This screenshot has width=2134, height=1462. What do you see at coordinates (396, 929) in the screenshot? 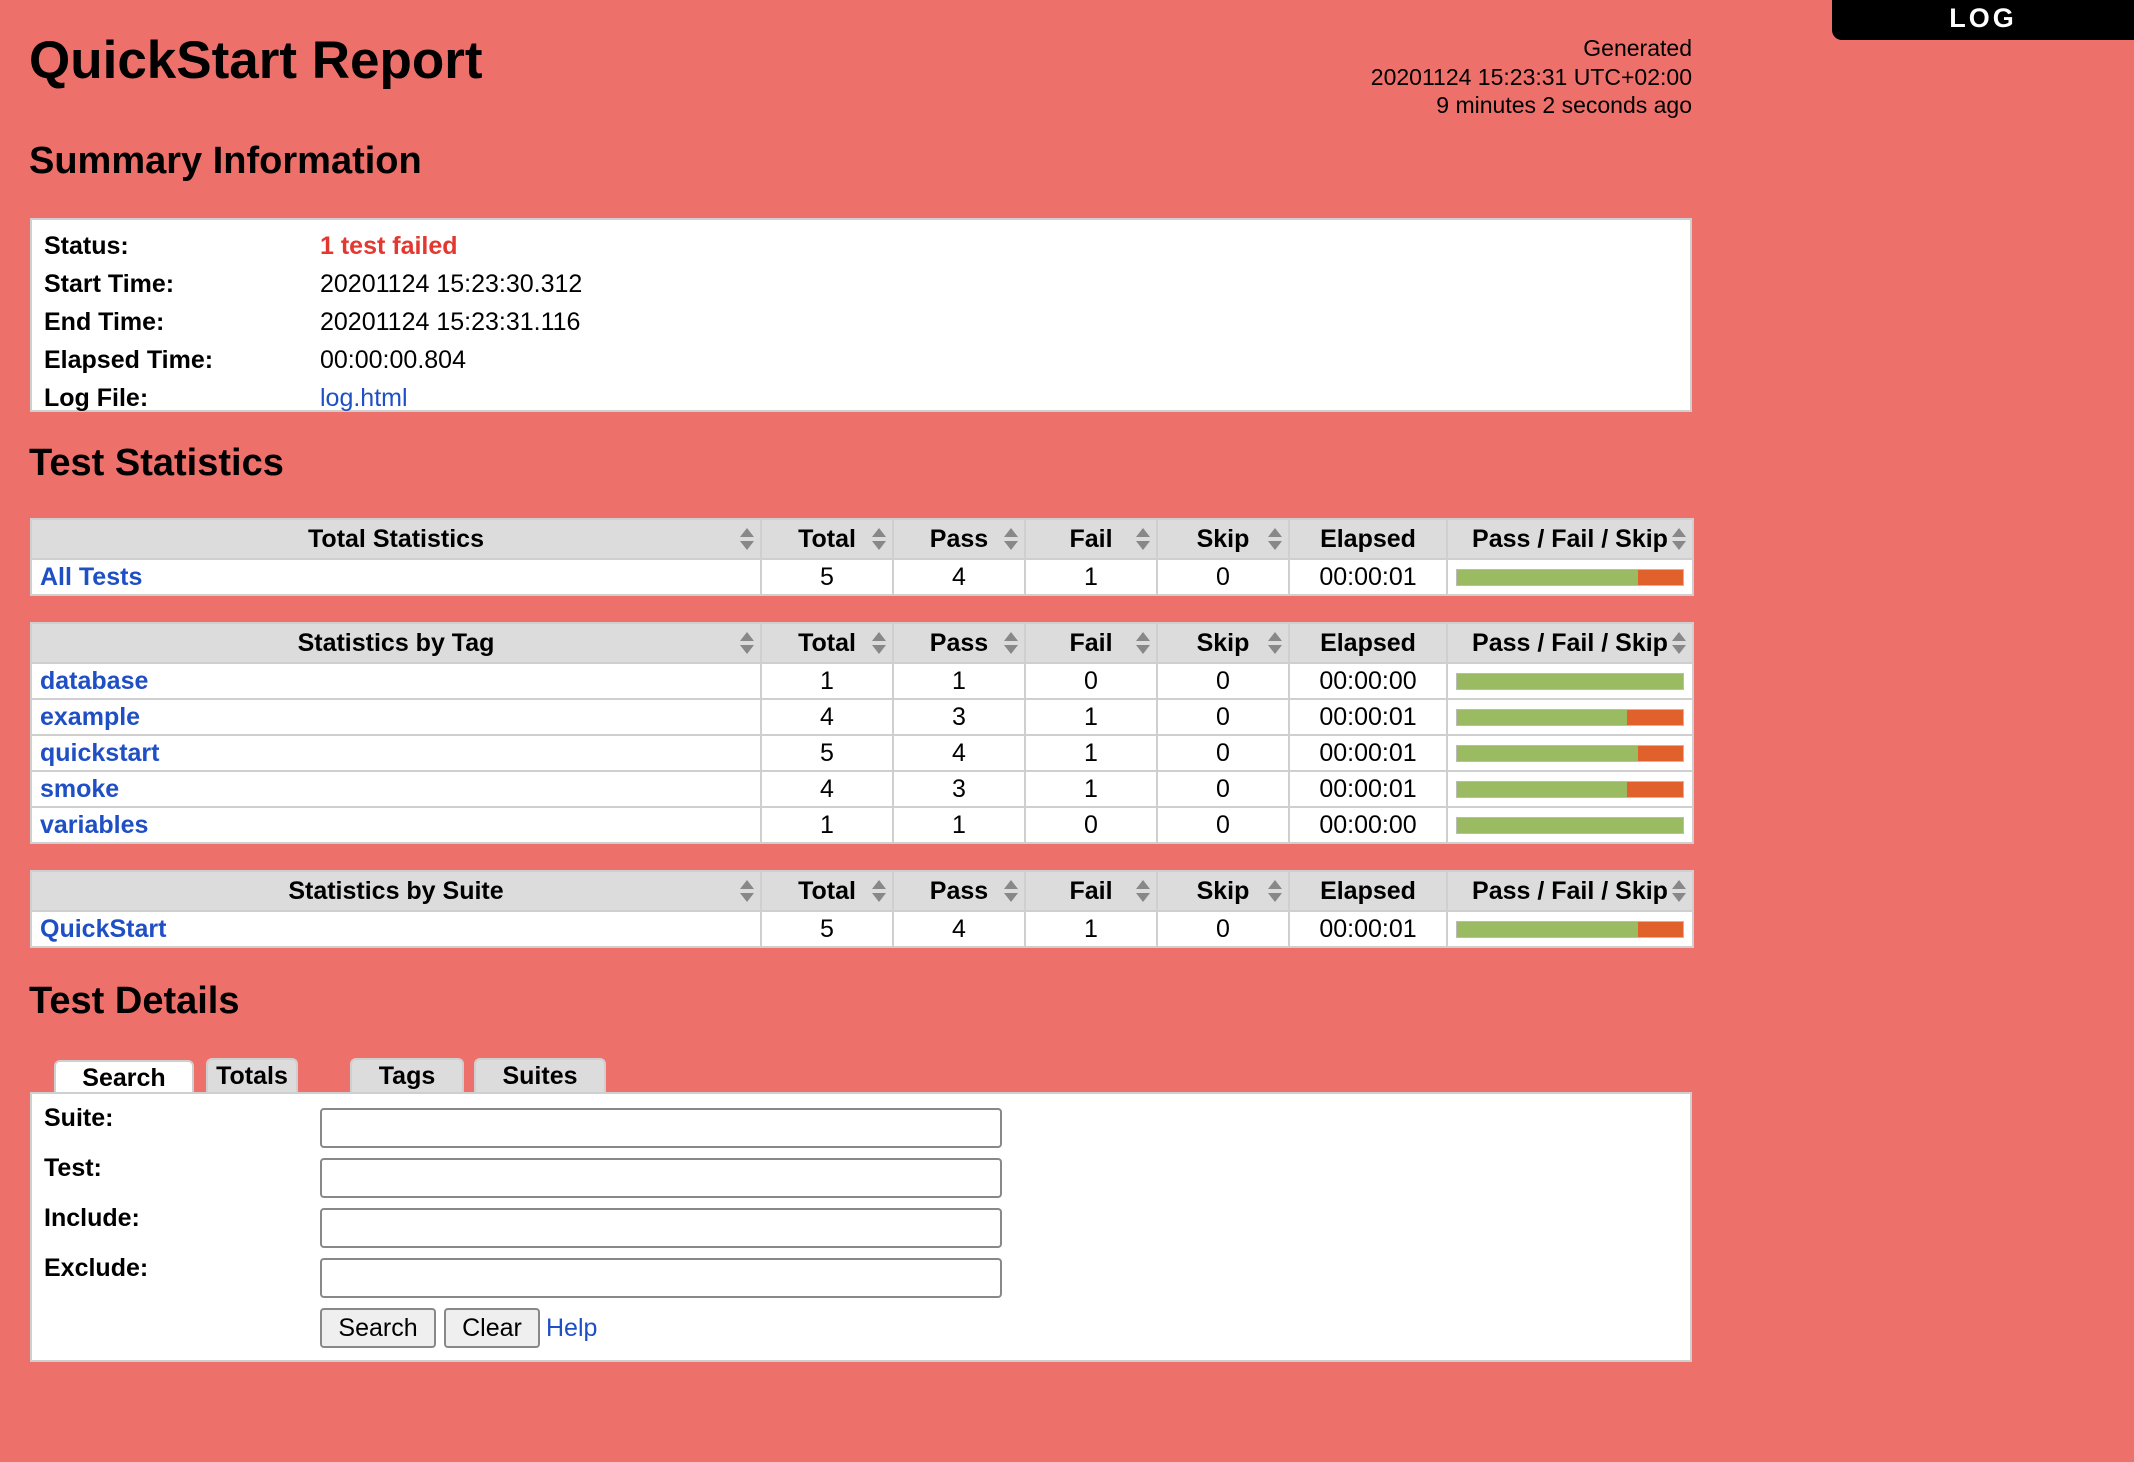
I see `stat-name-cell: QuickStart` at bounding box center [396, 929].